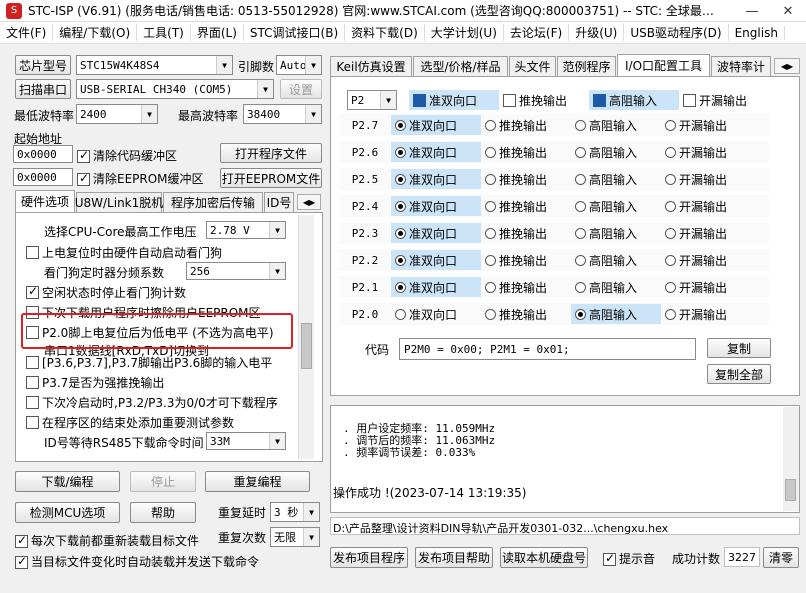 This screenshot has width=806, height=593. What do you see at coordinates (301, 89) in the screenshot?
I see `settings-button: 设置` at bounding box center [301, 89].